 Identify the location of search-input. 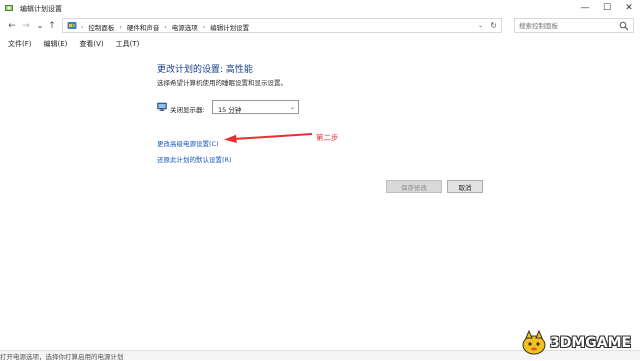
(567, 26).